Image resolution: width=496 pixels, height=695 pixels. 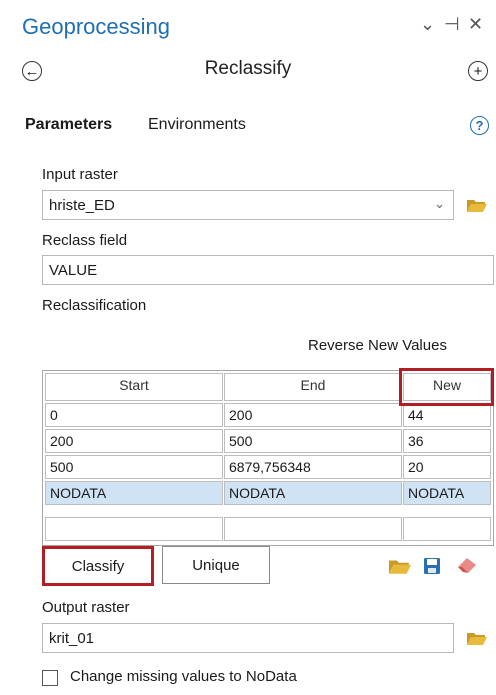 I want to click on table-cell: 0, so click(x=134, y=415).